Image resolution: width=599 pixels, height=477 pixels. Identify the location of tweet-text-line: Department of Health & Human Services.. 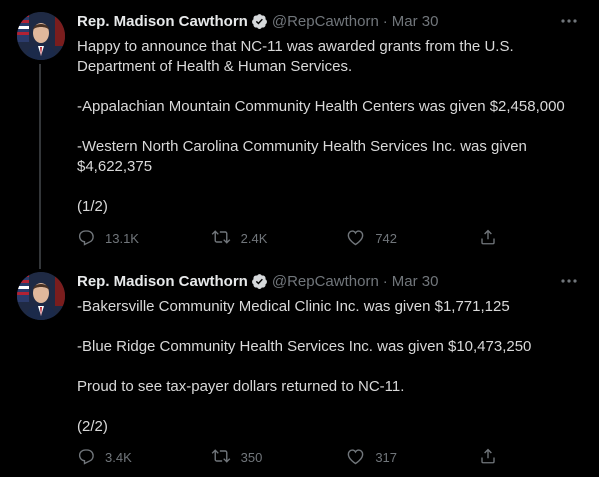
(215, 66).